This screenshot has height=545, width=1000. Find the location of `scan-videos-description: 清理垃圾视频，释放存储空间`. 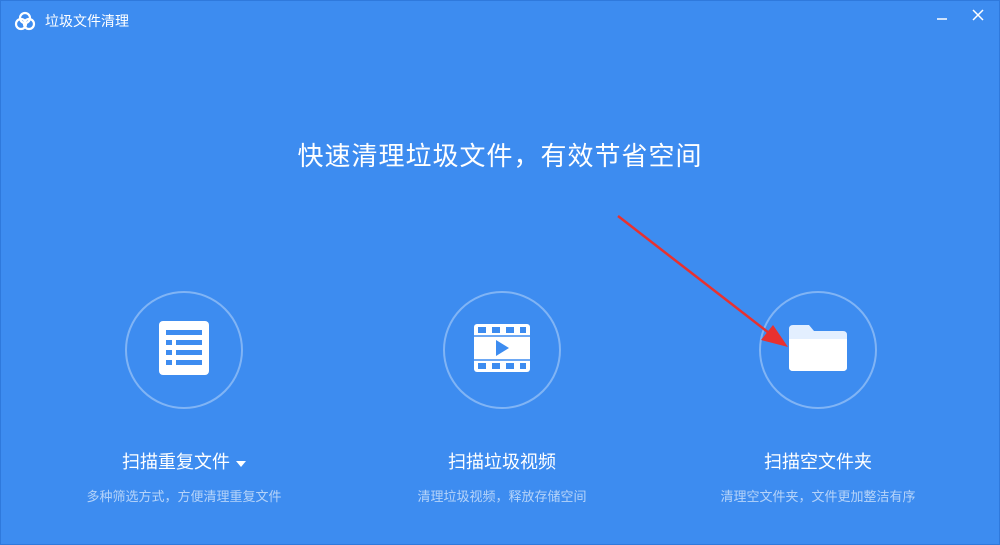

scan-videos-description: 清理垃圾视频，释放存储空间 is located at coordinates (502, 497).